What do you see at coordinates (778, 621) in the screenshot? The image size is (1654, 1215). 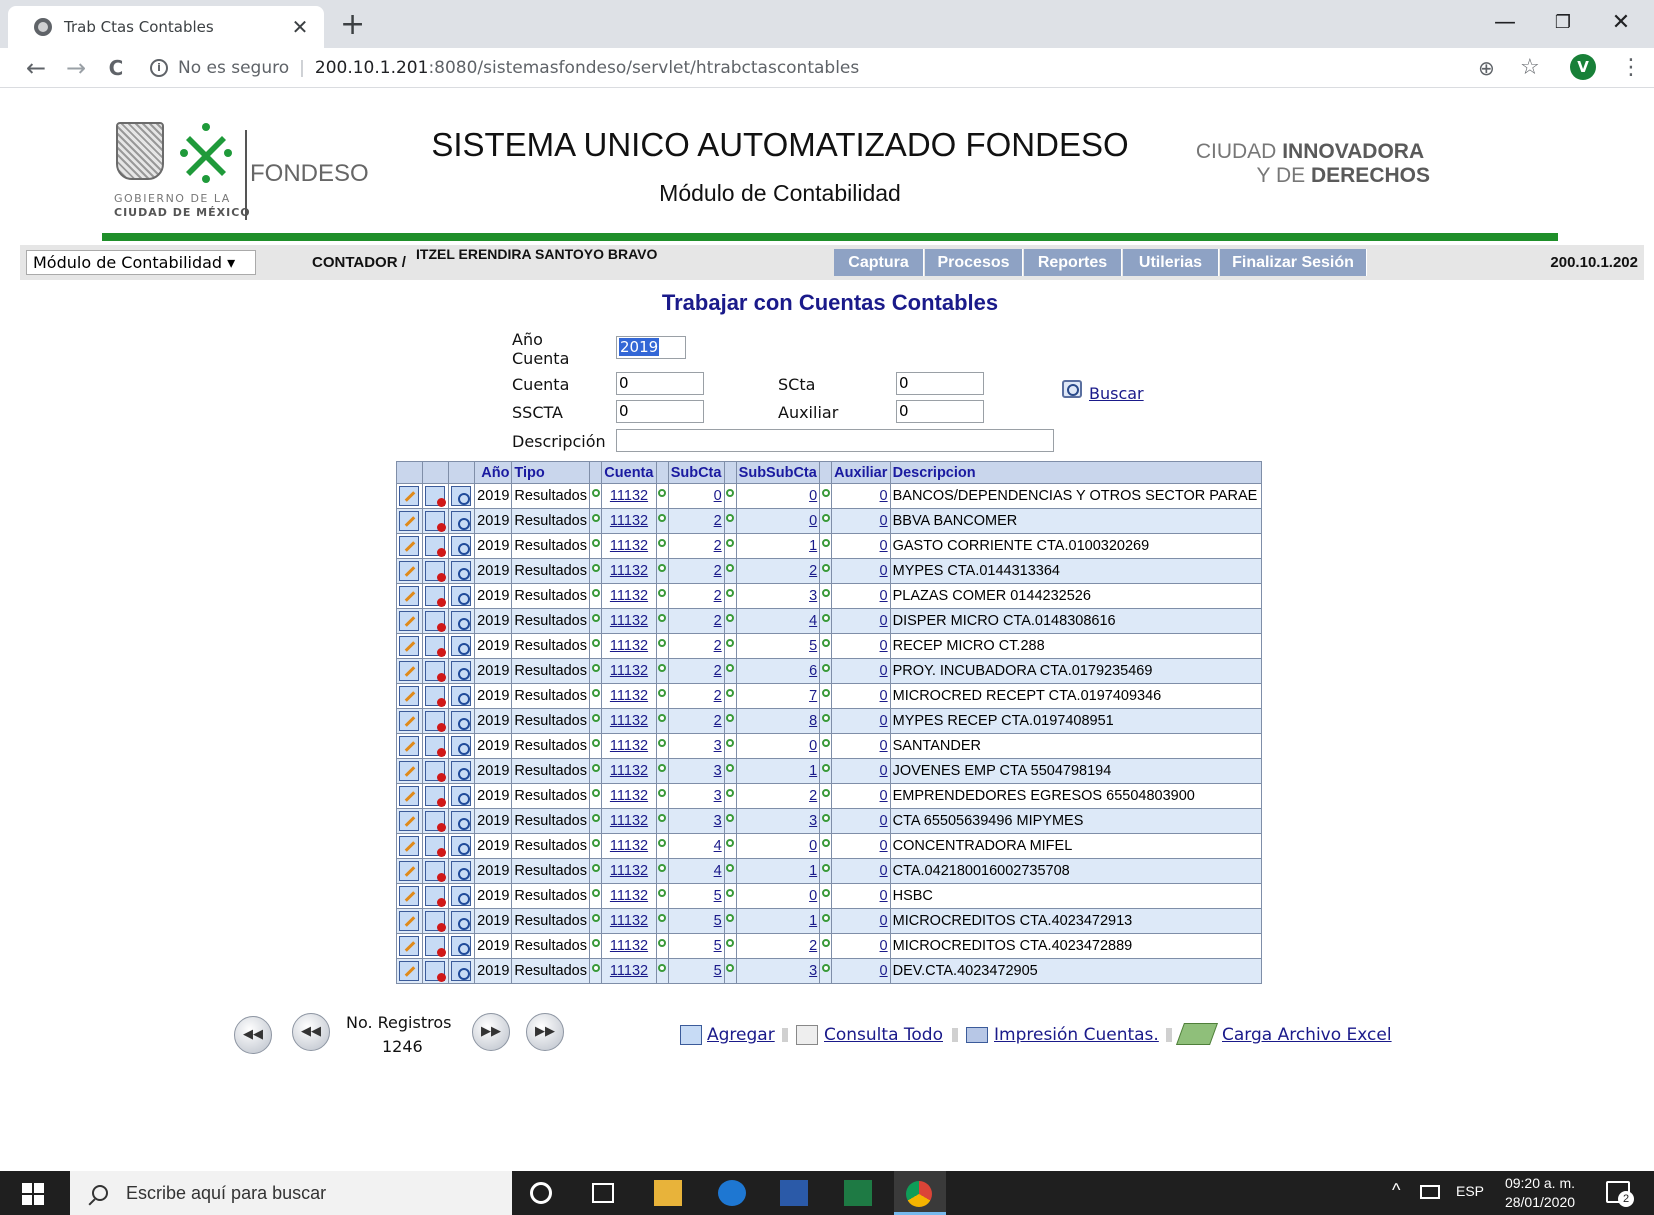 I see `cell-subsubcta: 4` at bounding box center [778, 621].